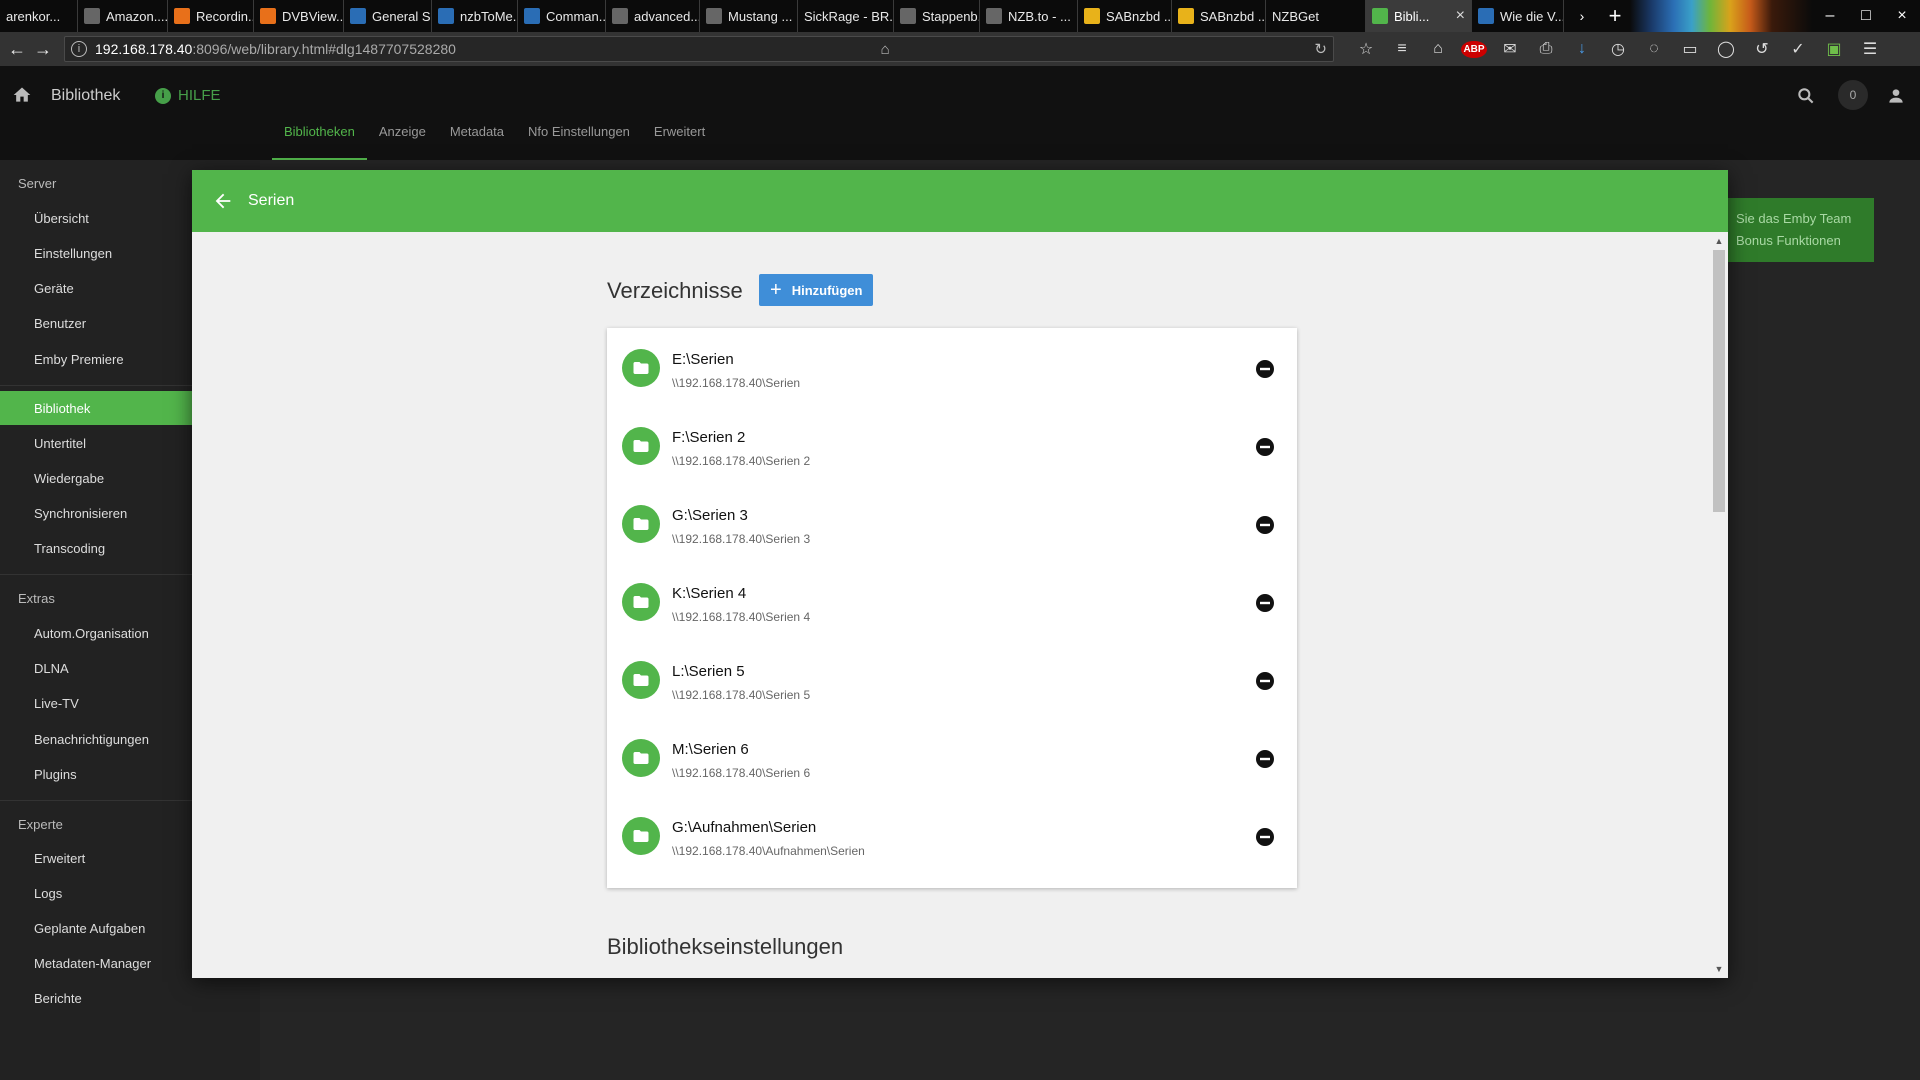 The height and width of the screenshot is (1080, 1920). What do you see at coordinates (130, 998) in the screenshot?
I see `sidebar-item-berichte: Berichte` at bounding box center [130, 998].